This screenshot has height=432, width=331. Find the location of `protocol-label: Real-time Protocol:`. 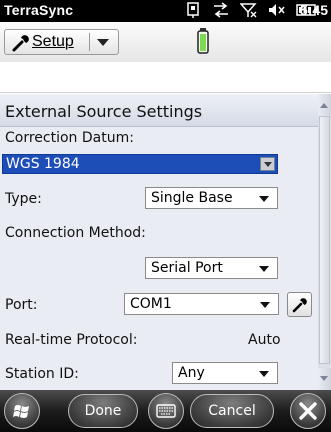

protocol-label: Real-time Protocol: is located at coordinates (71, 340).